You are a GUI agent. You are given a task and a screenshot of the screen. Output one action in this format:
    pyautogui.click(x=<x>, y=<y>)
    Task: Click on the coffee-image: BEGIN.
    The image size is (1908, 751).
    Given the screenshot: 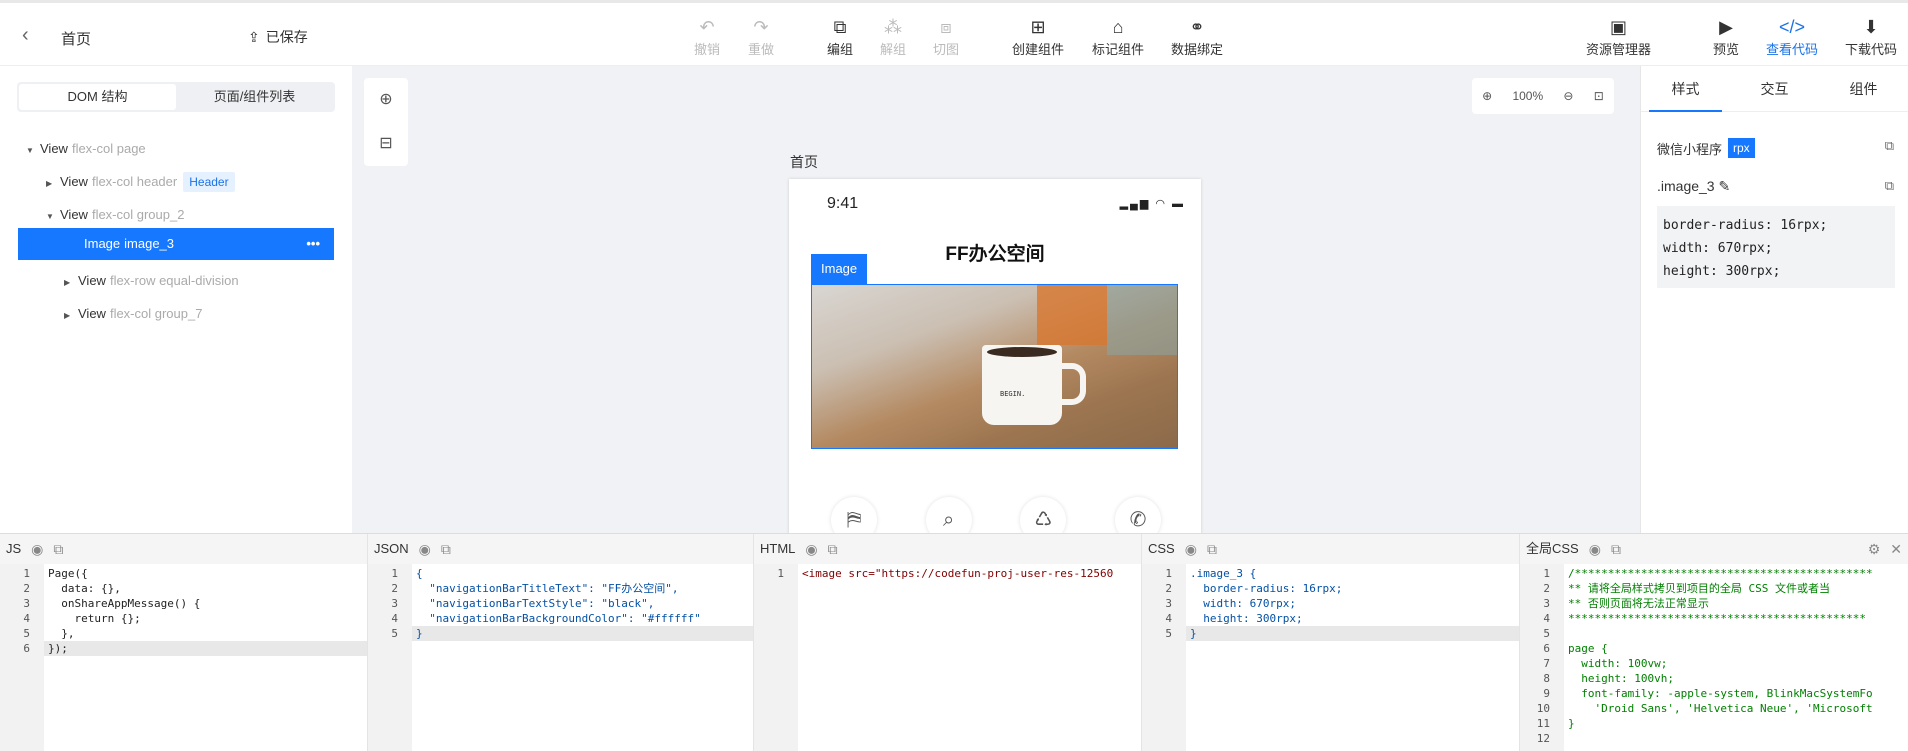 What is the action you would take?
    pyautogui.click(x=994, y=366)
    